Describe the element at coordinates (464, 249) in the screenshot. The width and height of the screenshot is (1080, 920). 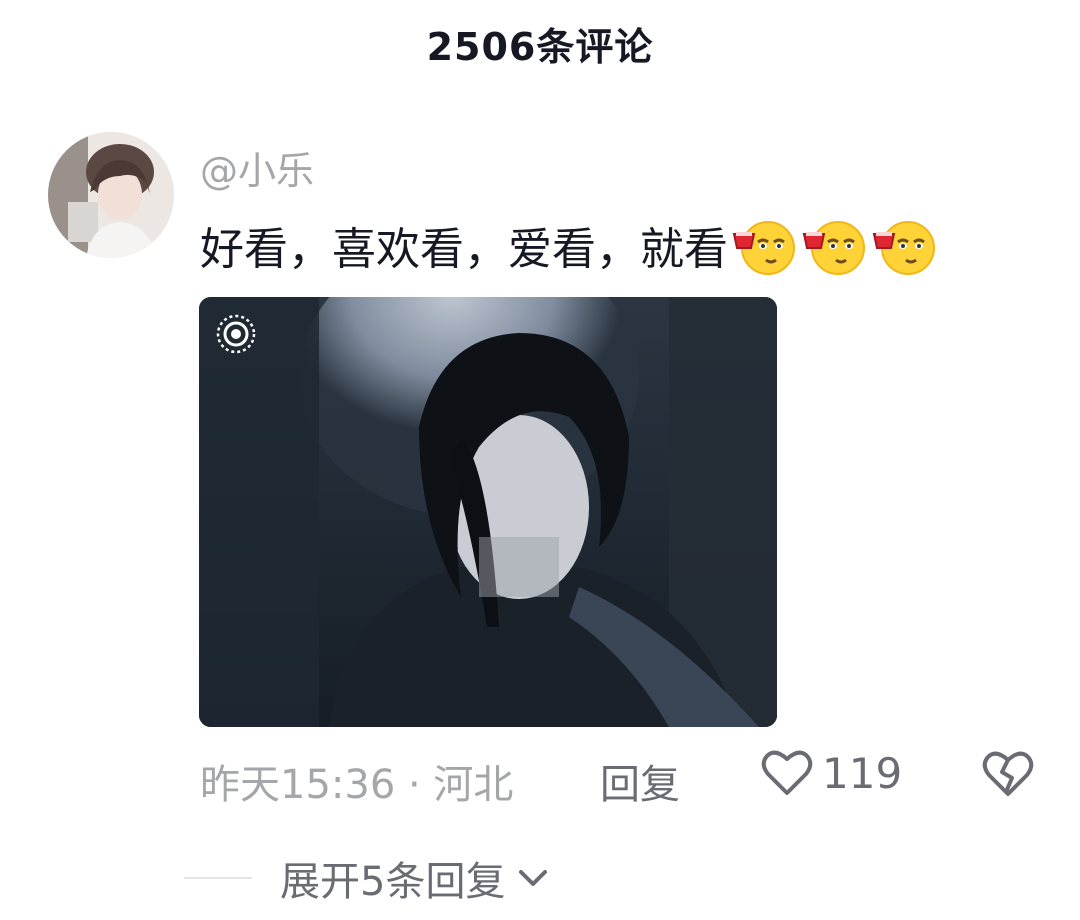
I see `comment-text: 好看，喜欢看，爱看，就看` at that location.